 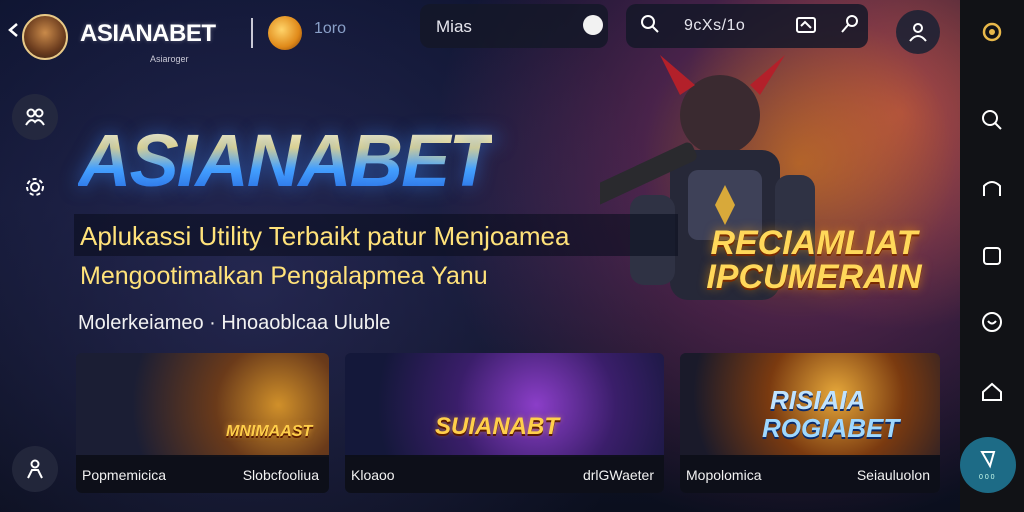 What do you see at coordinates (893, 475) in the screenshot?
I see `card-subtitle: Seiauluolon` at bounding box center [893, 475].